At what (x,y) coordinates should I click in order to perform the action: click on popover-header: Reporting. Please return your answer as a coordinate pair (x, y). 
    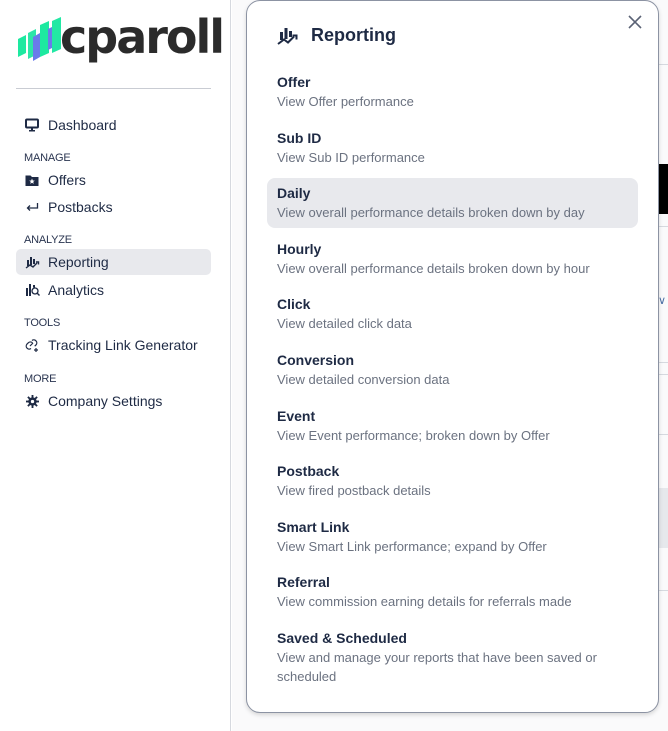
    Looking at the image, I should click on (336, 35).